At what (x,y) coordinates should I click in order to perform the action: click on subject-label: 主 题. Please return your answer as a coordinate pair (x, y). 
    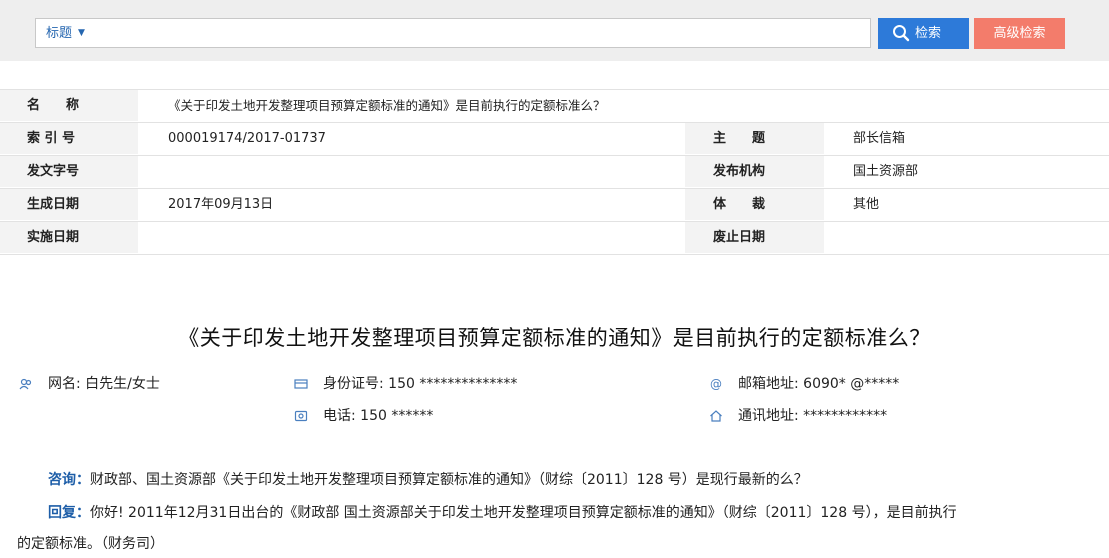
    Looking at the image, I should click on (754, 138).